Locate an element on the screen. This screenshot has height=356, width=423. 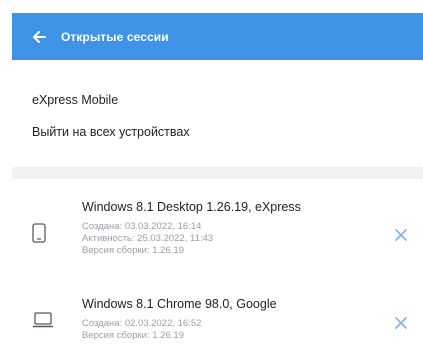
session-name: Windows 8.1 Desktop 1.26.19, eXpress is located at coordinates (191, 207).